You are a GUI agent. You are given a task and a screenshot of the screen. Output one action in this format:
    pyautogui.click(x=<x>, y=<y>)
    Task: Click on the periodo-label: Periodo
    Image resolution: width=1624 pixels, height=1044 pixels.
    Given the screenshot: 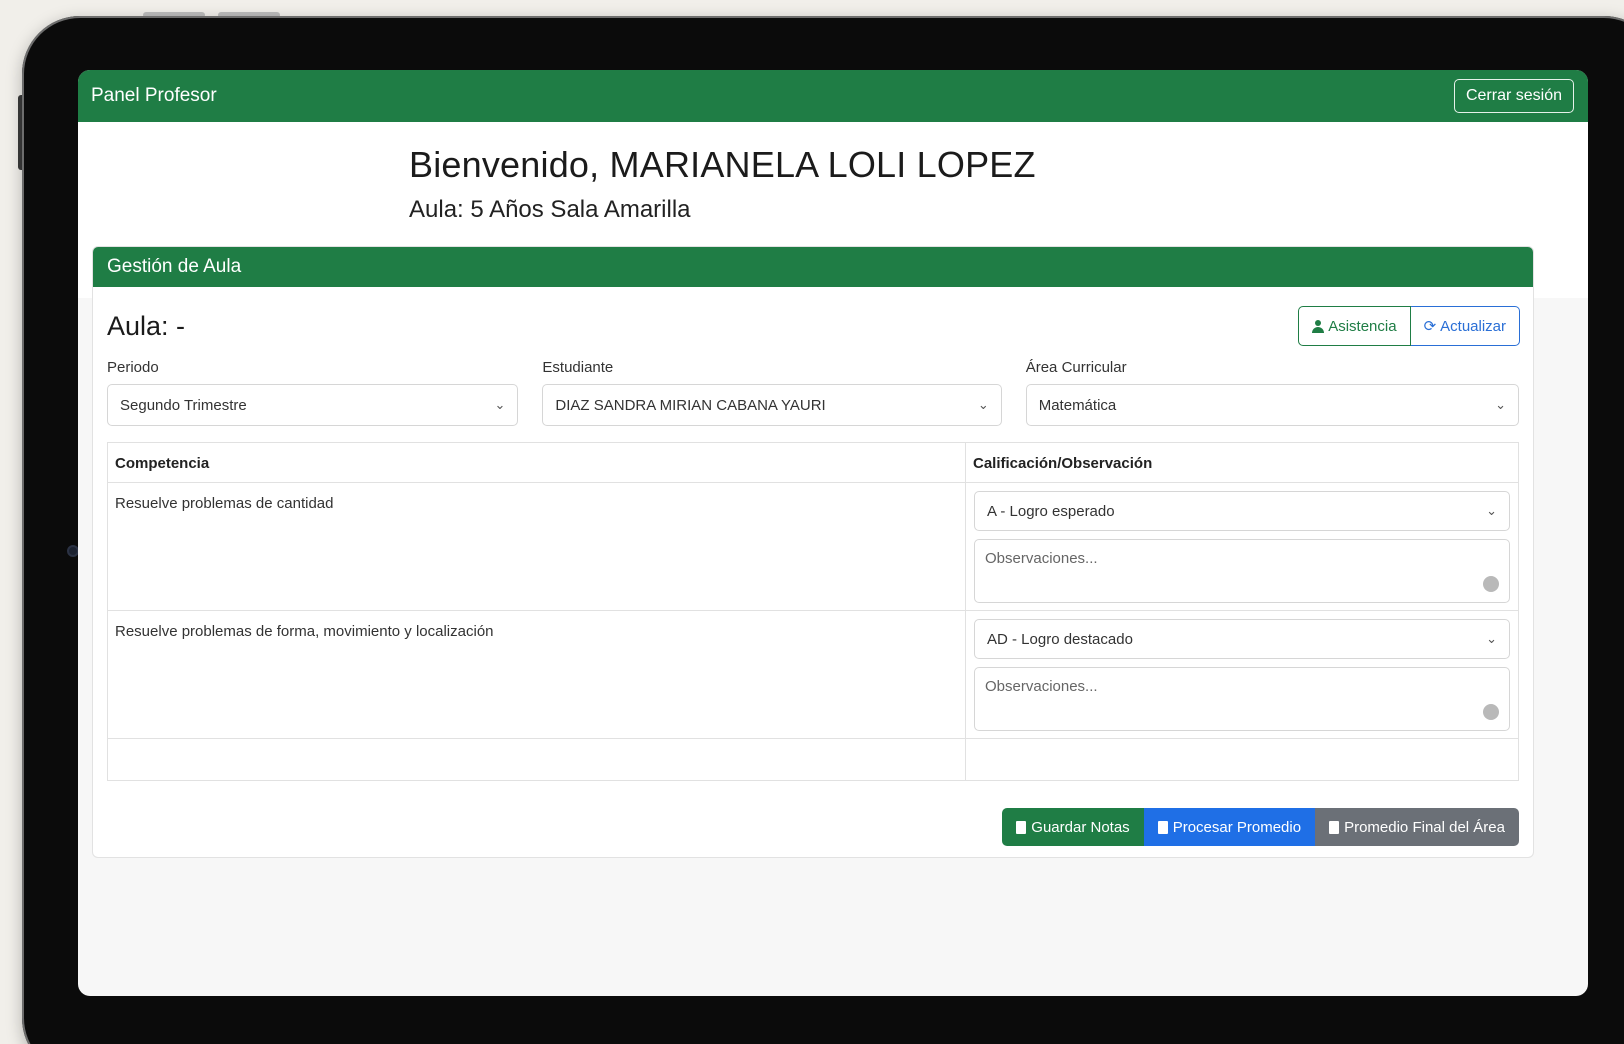 What is the action you would take?
    pyautogui.click(x=133, y=367)
    